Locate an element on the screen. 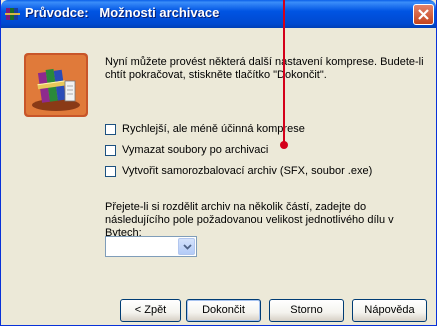  window-title: Průvodce: Možnosti archivace is located at coordinates (122, 12).